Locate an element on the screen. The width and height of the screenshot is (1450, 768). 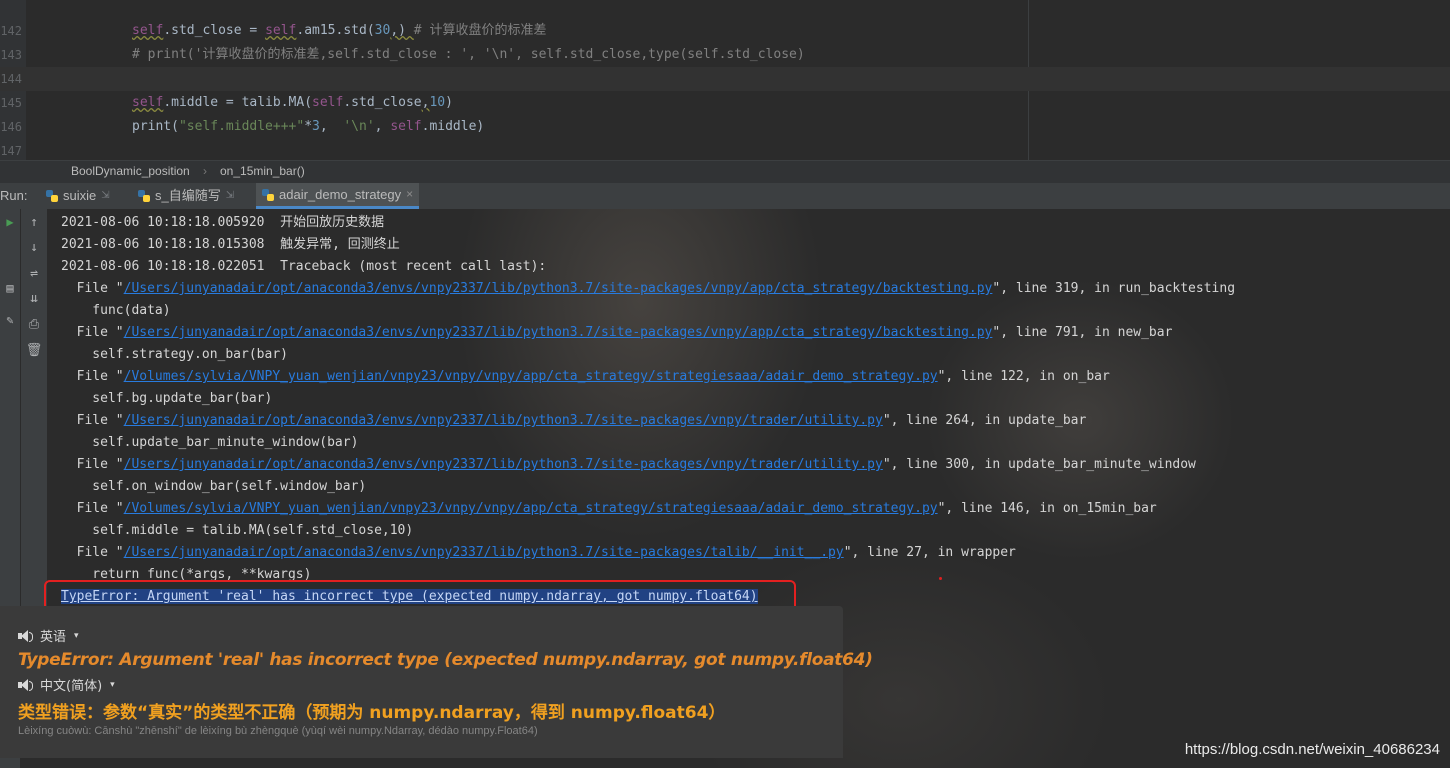
code-token: 3 is located at coordinates (316, 126).